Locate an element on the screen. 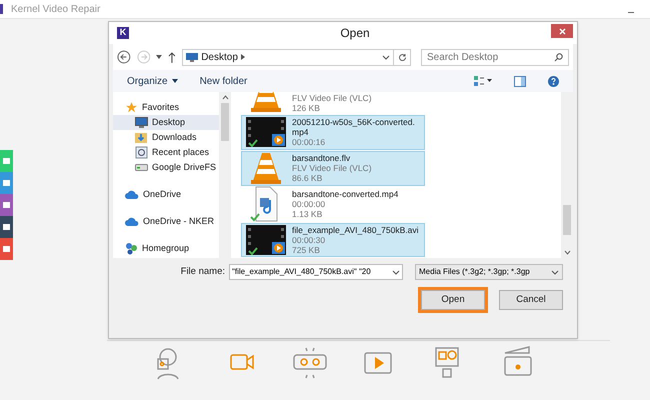  file-detail: 00:00:16 is located at coordinates (309, 142).